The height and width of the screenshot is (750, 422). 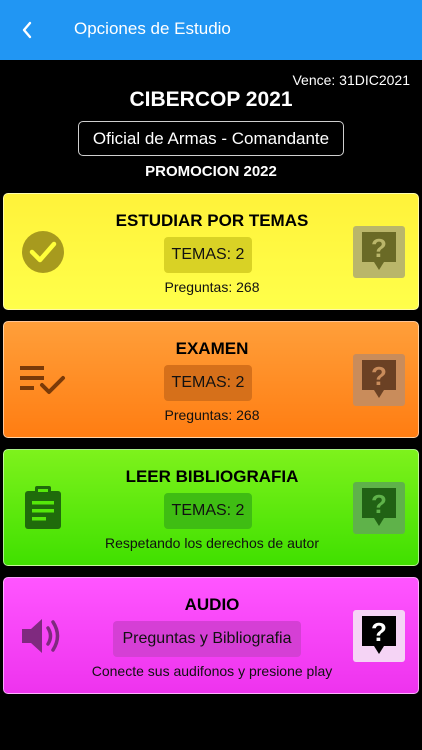 What do you see at coordinates (152, 28) in the screenshot?
I see `page-title: Opciones de Estudio` at bounding box center [152, 28].